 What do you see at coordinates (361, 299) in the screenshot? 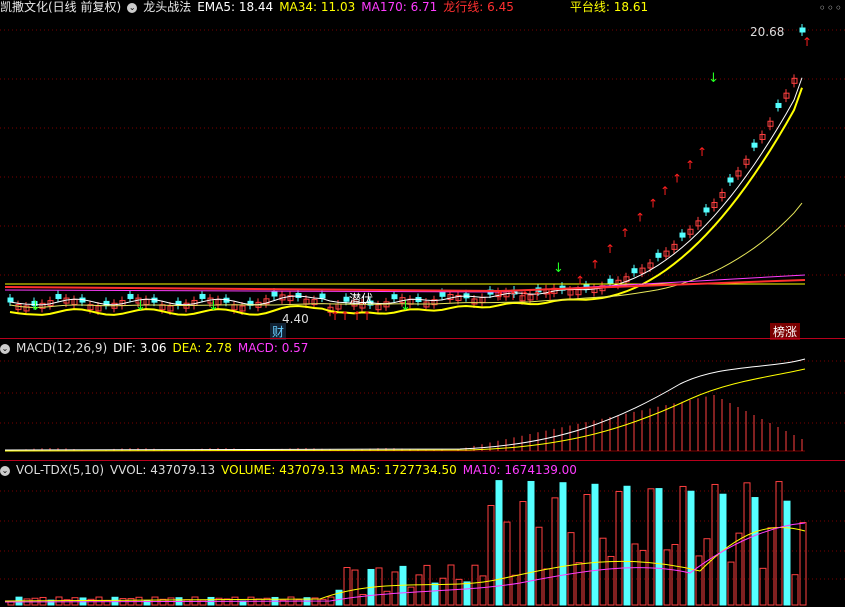
I see `qianfu-label: 潜伏` at bounding box center [361, 299].